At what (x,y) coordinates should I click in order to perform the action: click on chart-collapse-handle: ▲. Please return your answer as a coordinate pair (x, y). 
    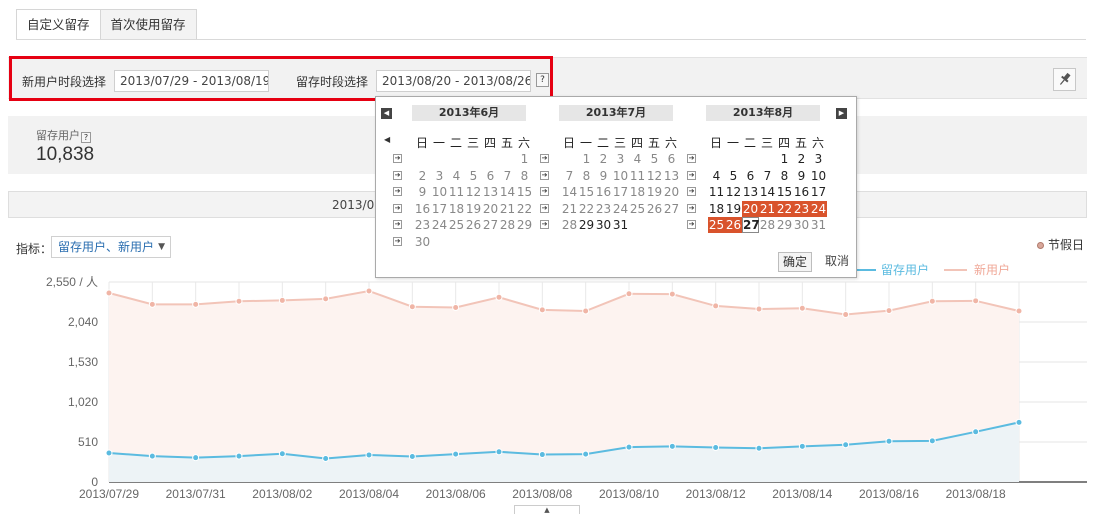
    Looking at the image, I should click on (547, 509).